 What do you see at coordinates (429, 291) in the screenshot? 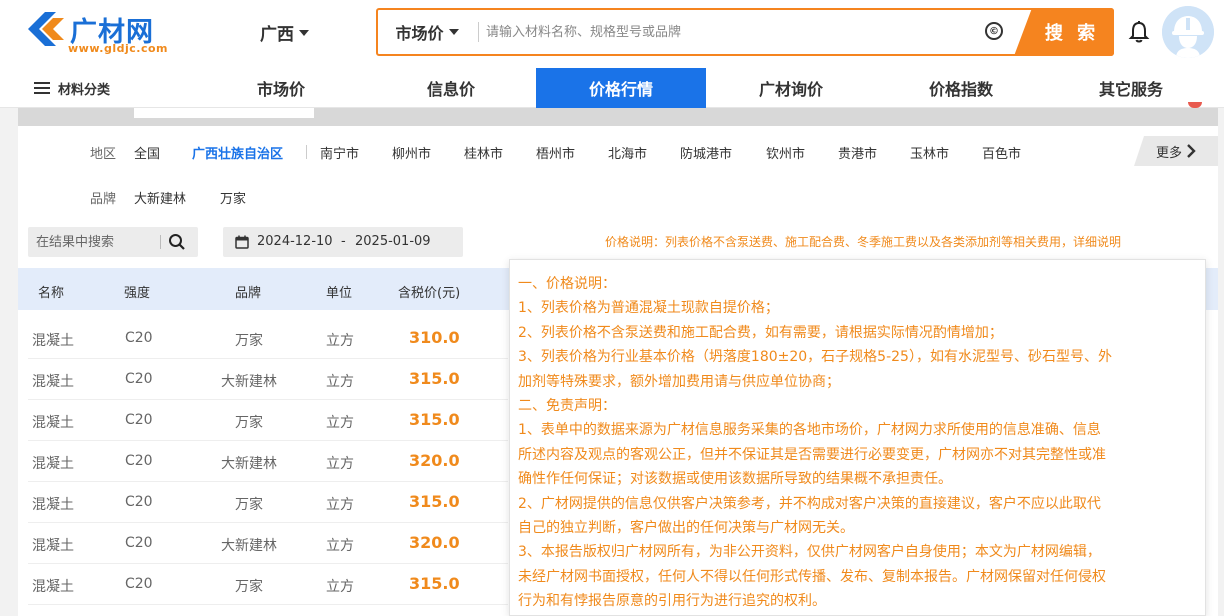
I see `col-header-price: 含税价(元)` at bounding box center [429, 291].